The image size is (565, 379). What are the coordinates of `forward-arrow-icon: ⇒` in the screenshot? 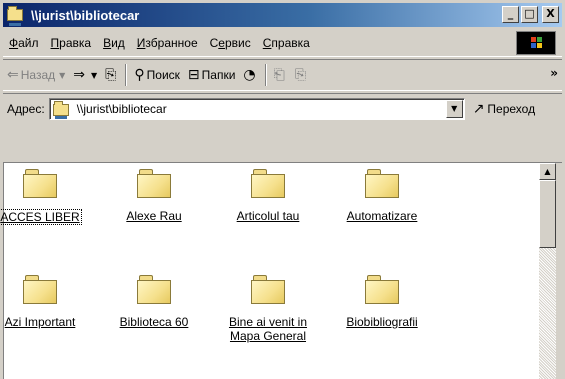 It's located at (79, 75).